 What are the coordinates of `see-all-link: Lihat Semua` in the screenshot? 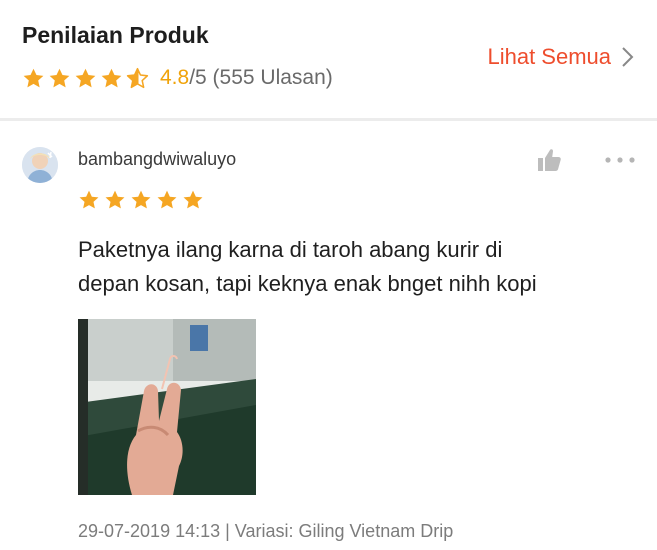 It's located at (561, 57).